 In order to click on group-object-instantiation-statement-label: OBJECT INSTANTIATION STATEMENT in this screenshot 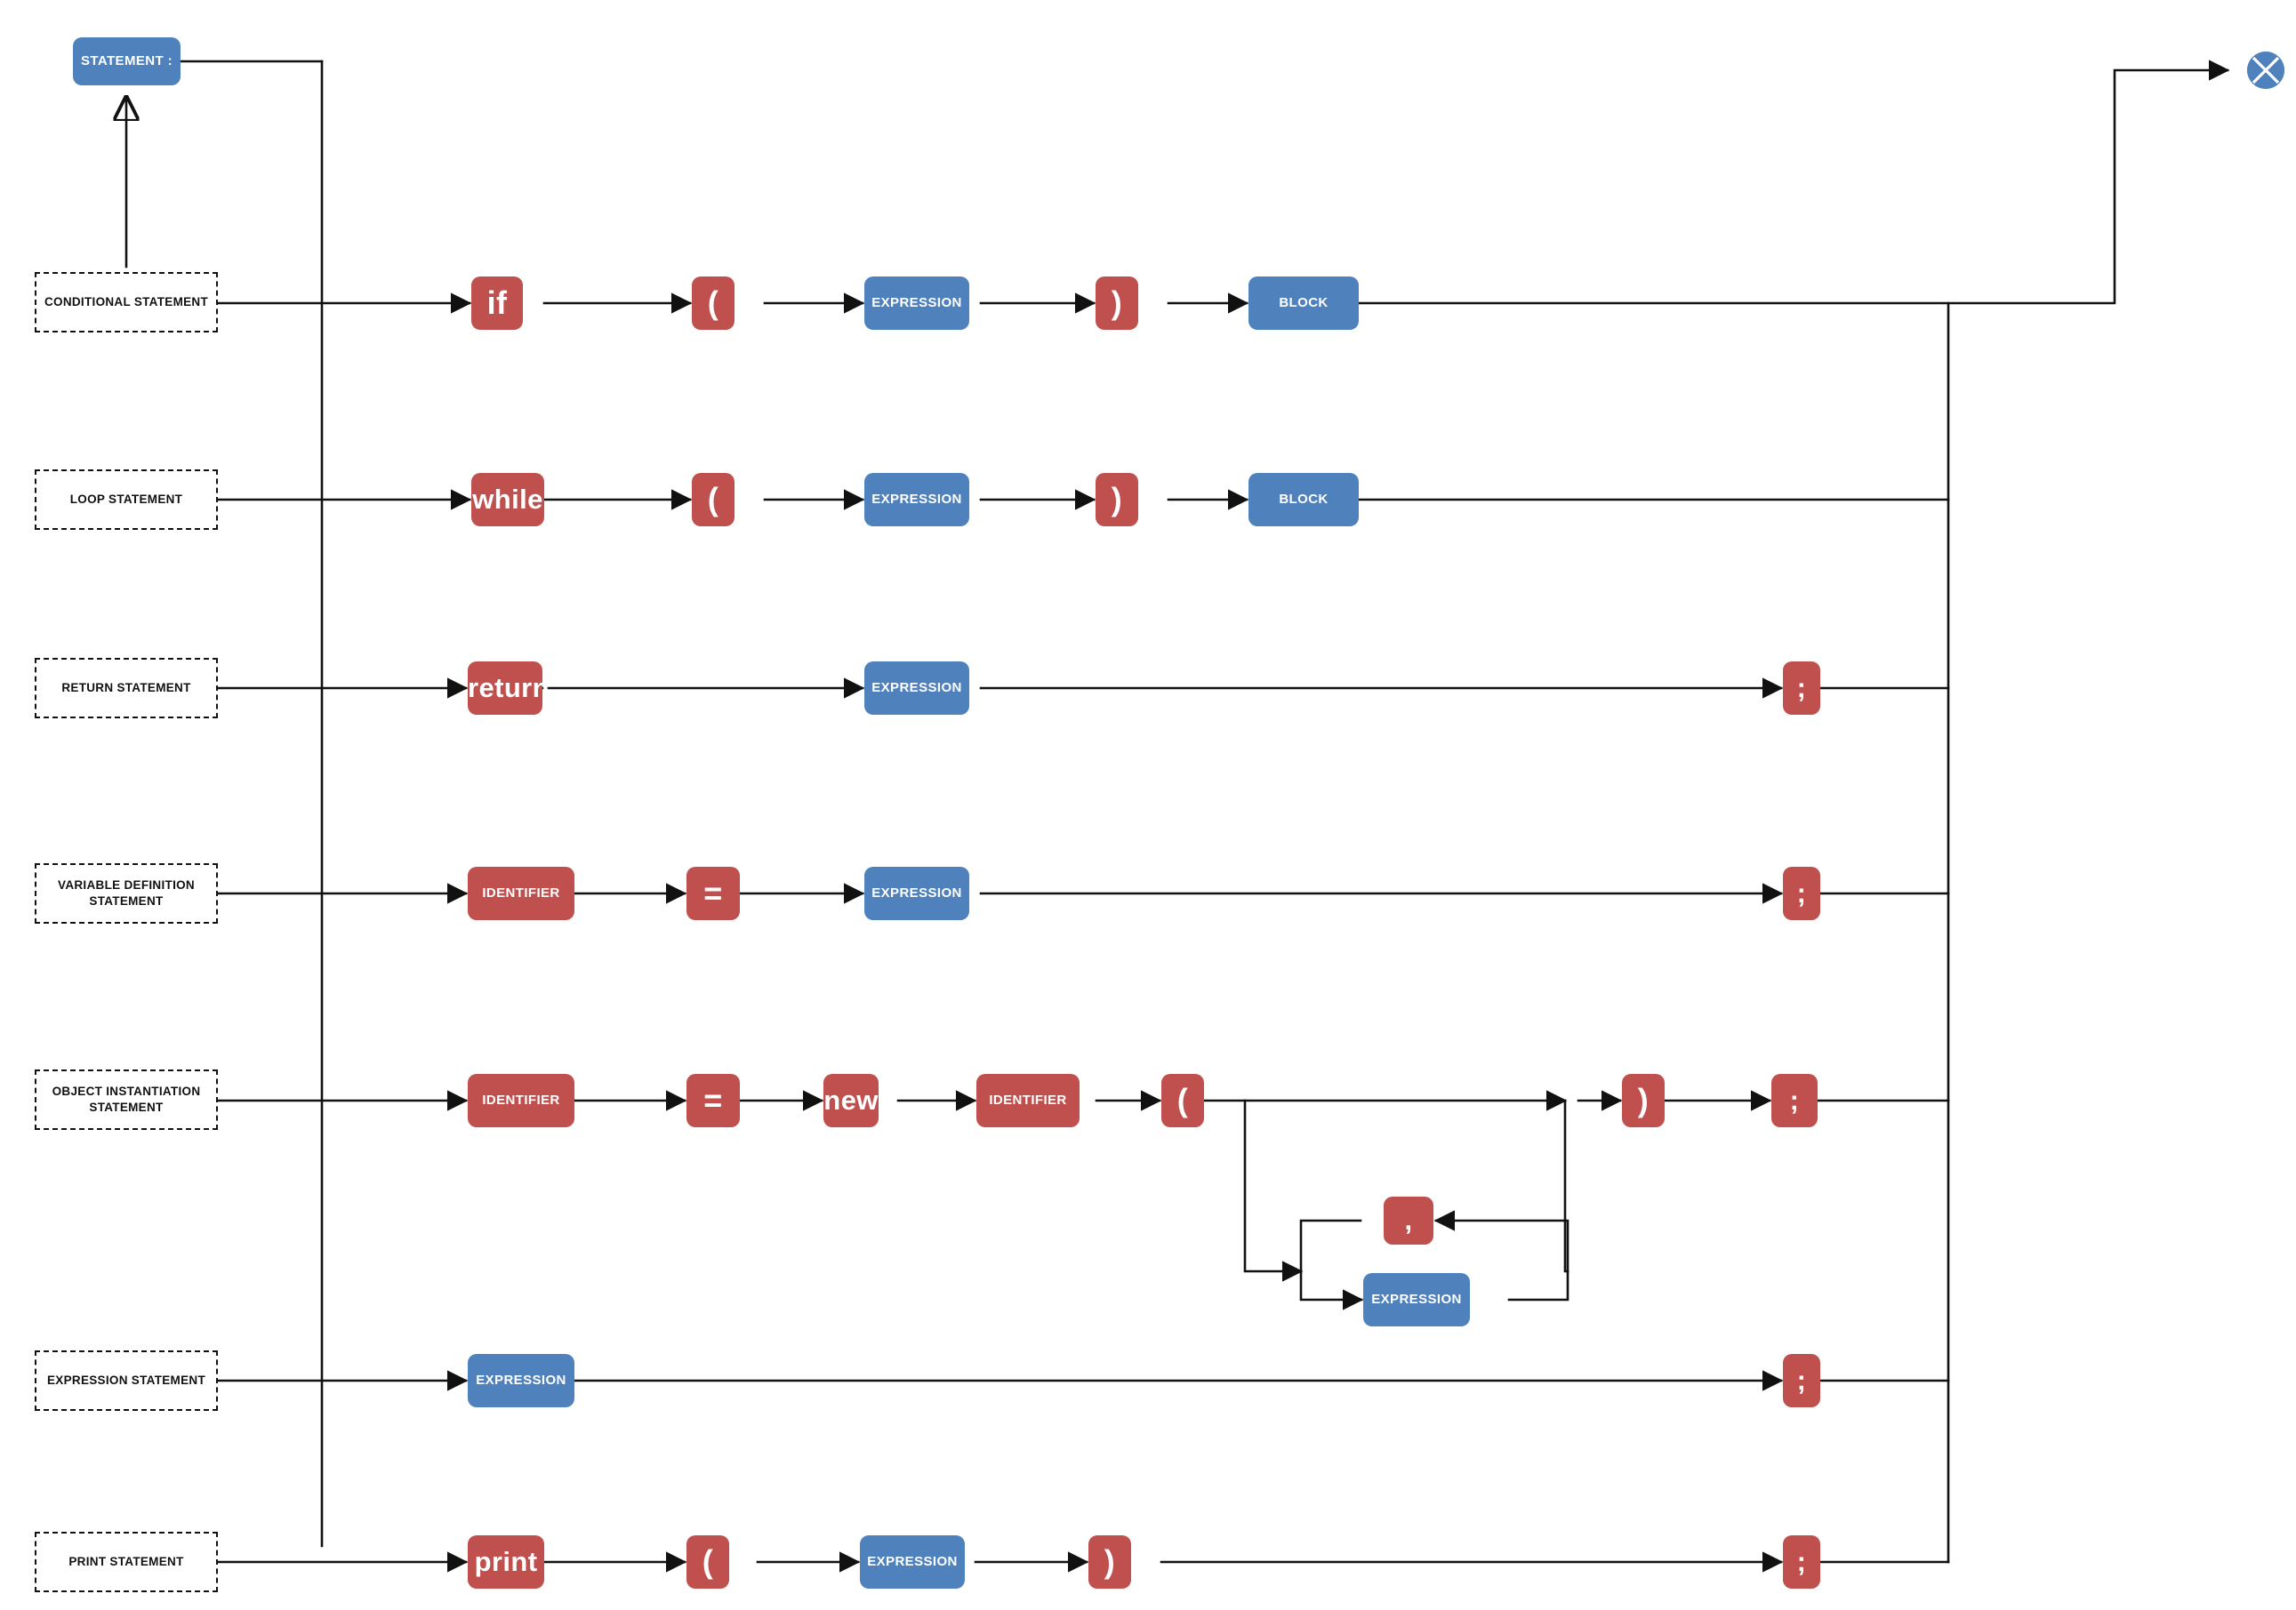, I will do `click(126, 1099)`.